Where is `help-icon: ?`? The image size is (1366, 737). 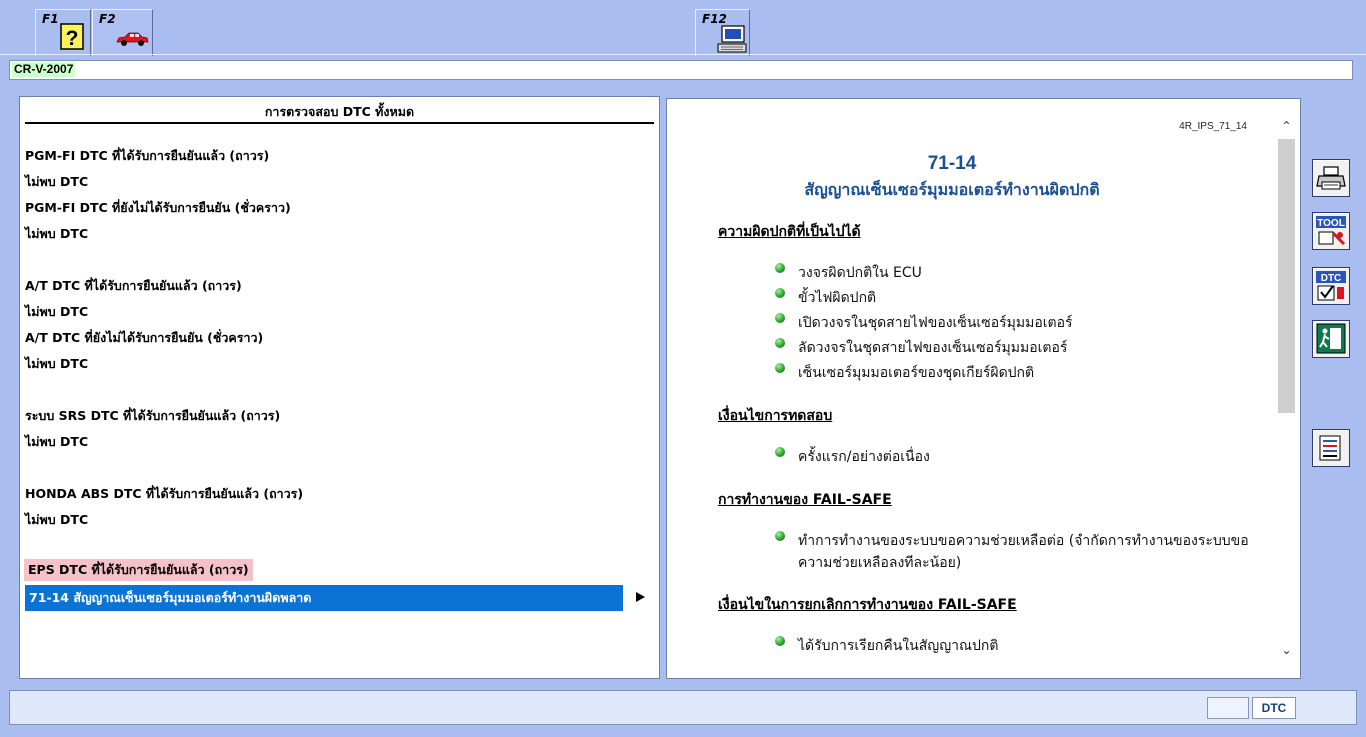 help-icon: ? is located at coordinates (72, 36).